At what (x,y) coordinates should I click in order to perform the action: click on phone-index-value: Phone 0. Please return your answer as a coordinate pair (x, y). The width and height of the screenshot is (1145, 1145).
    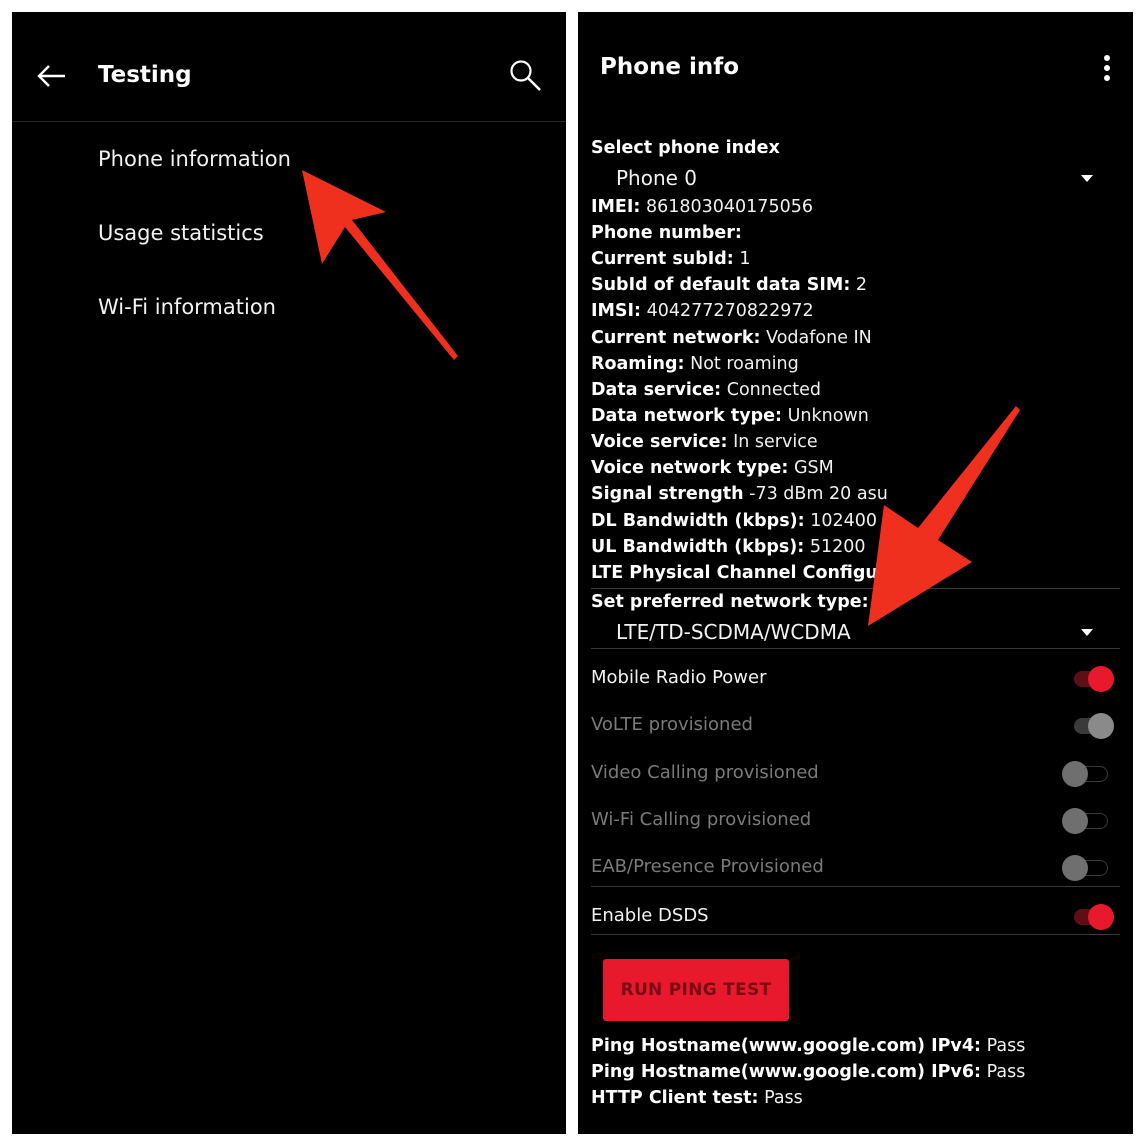
    Looking at the image, I should click on (657, 178).